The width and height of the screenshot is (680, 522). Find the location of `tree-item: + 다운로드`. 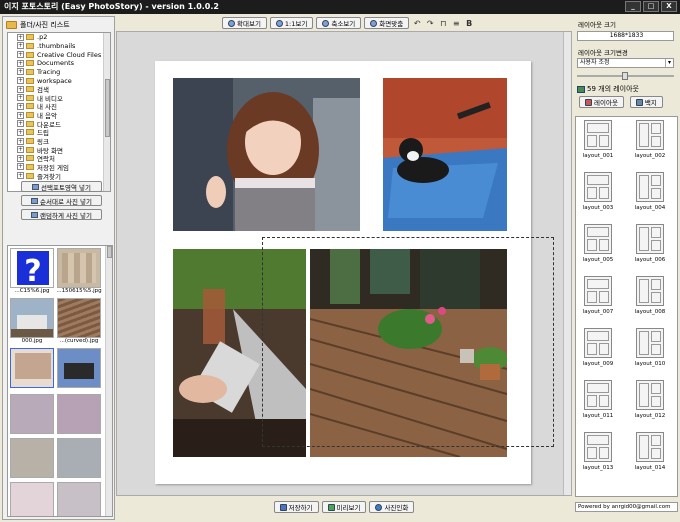

tree-item: + 다운로드 is located at coordinates (59, 124).